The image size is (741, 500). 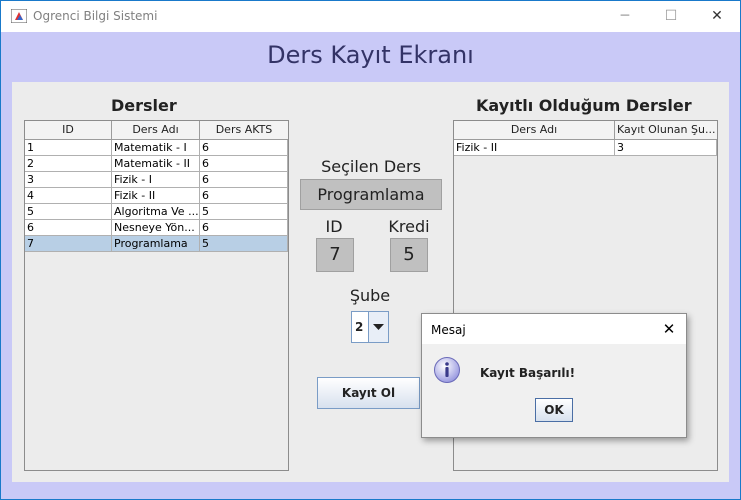 I want to click on maximize-button: ☐, so click(x=671, y=16).